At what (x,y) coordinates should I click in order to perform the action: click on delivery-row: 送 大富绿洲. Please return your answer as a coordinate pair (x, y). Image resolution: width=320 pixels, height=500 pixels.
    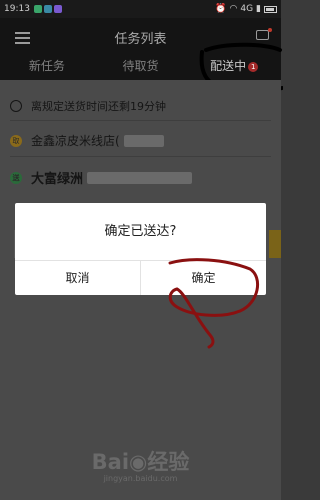
    Looking at the image, I should click on (101, 177).